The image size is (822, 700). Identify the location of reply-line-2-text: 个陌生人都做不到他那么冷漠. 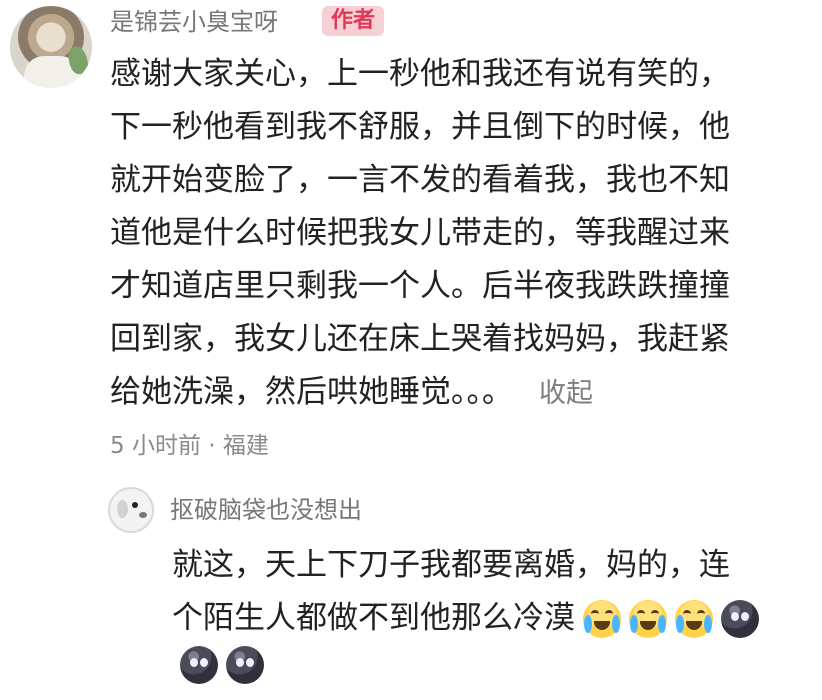
(373, 618).